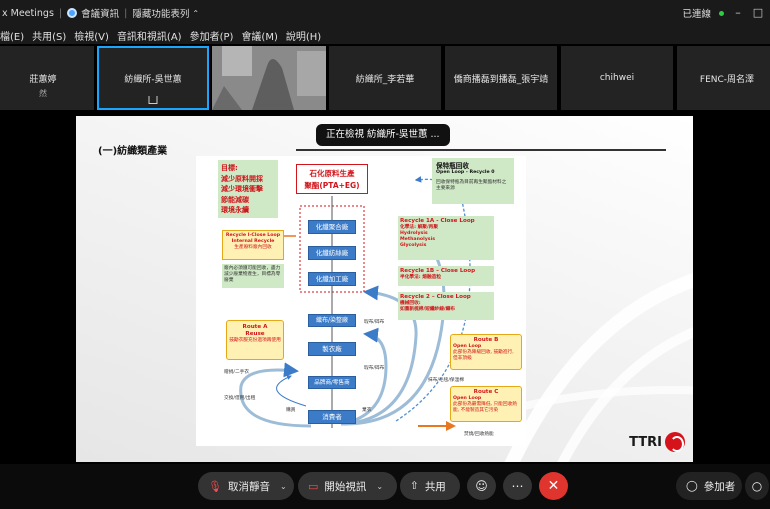  I want to click on label-incinerate: 焚燒/回收熱能, so click(479, 434).